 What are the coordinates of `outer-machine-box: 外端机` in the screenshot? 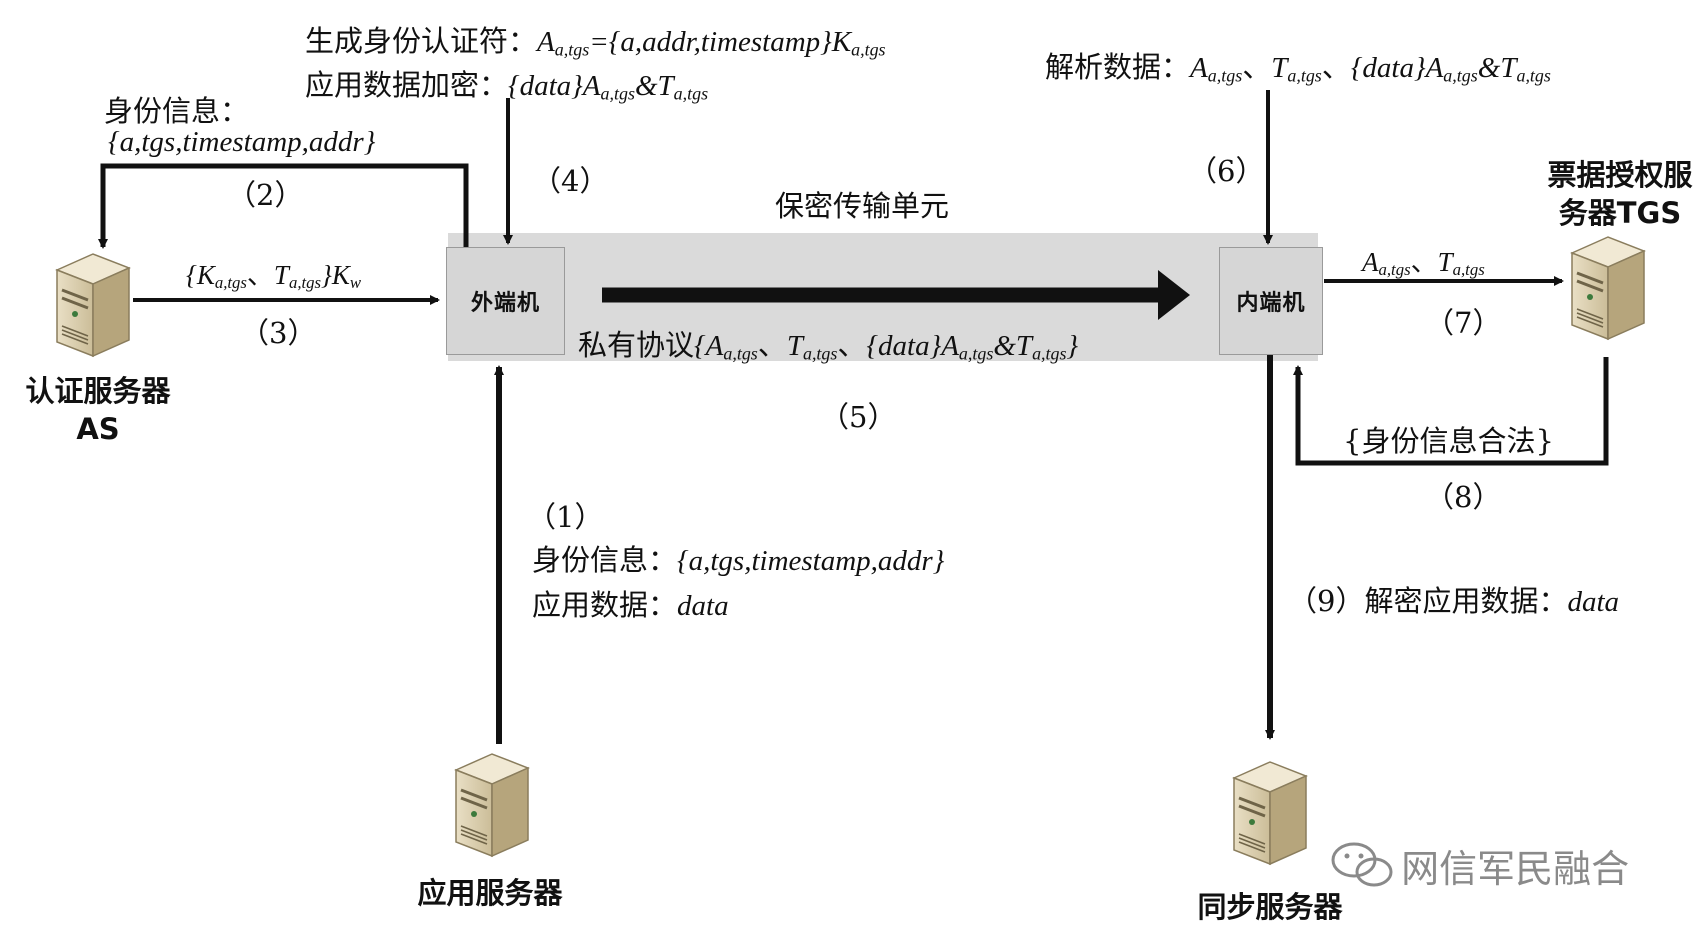 It's located at (505, 301).